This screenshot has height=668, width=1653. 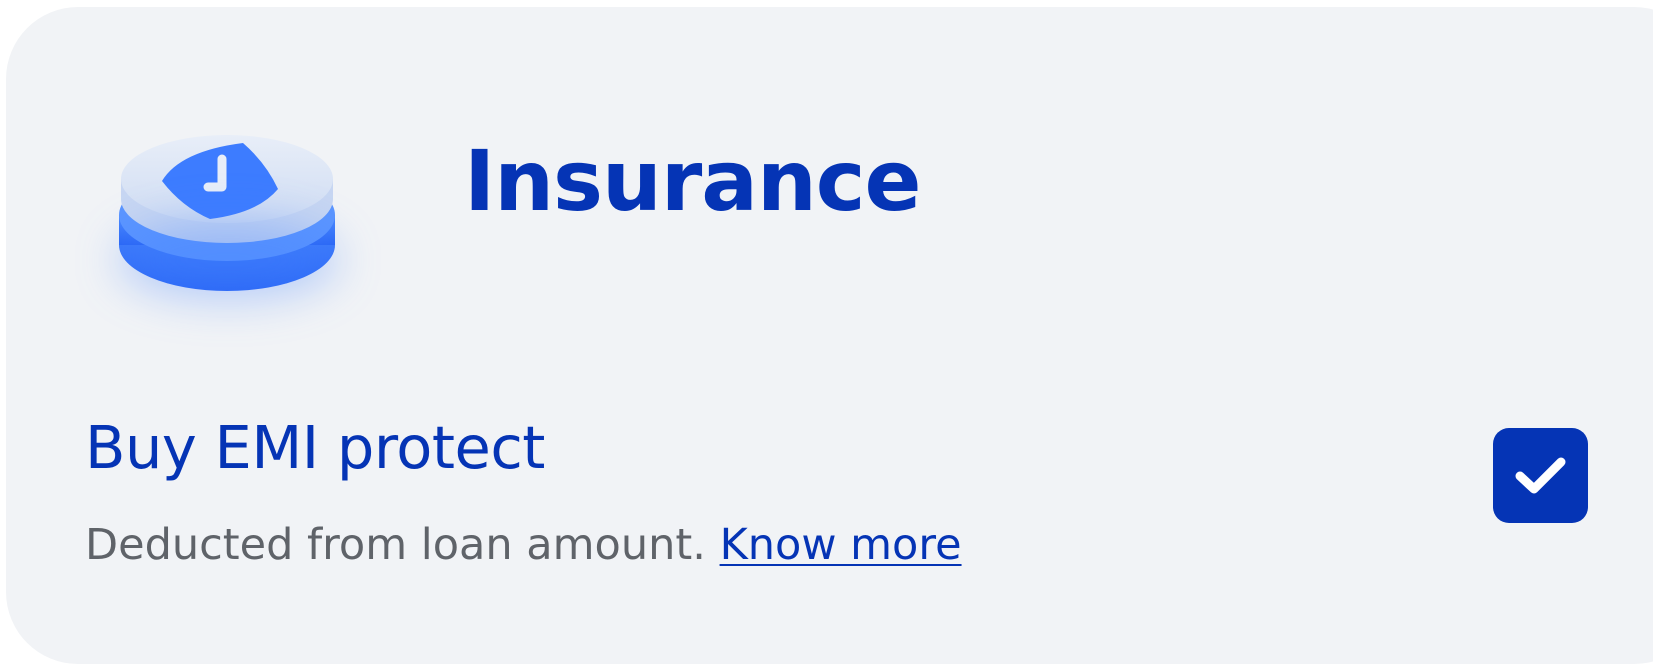 What do you see at coordinates (227, 213) in the screenshot?
I see `shield-clock-icon` at bounding box center [227, 213].